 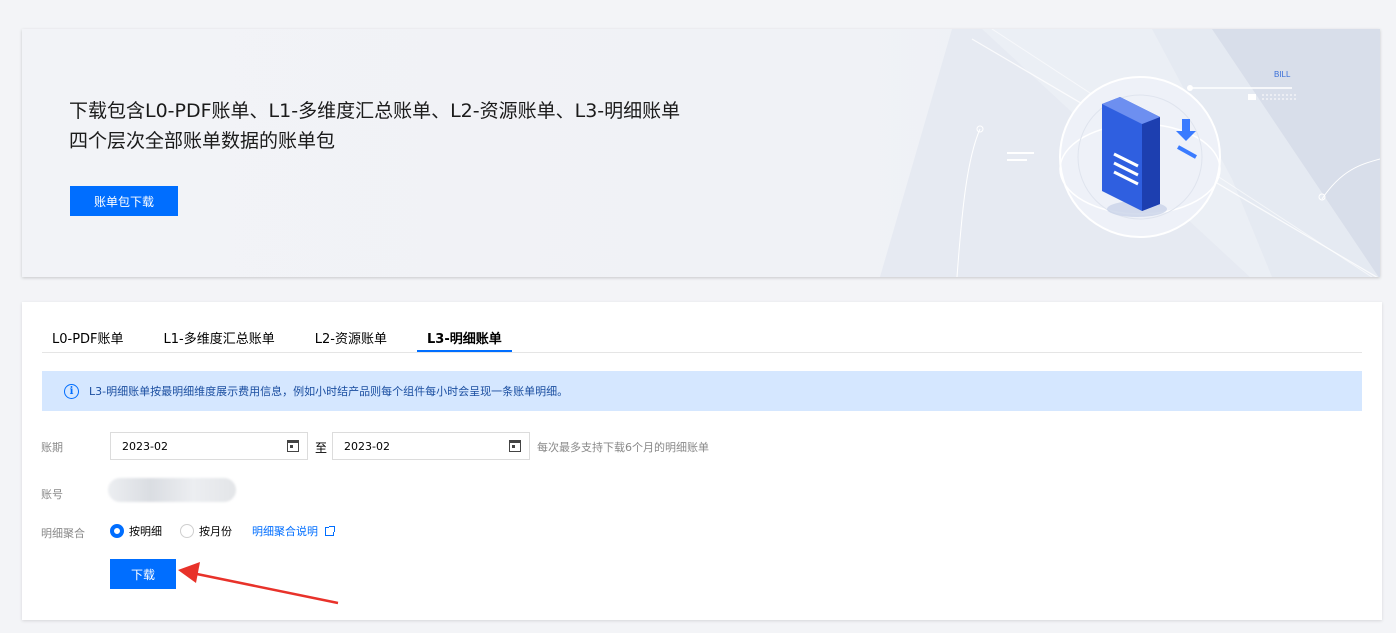 What do you see at coordinates (145, 531) in the screenshot?
I see `radio-by-detail-label: 按明细` at bounding box center [145, 531].